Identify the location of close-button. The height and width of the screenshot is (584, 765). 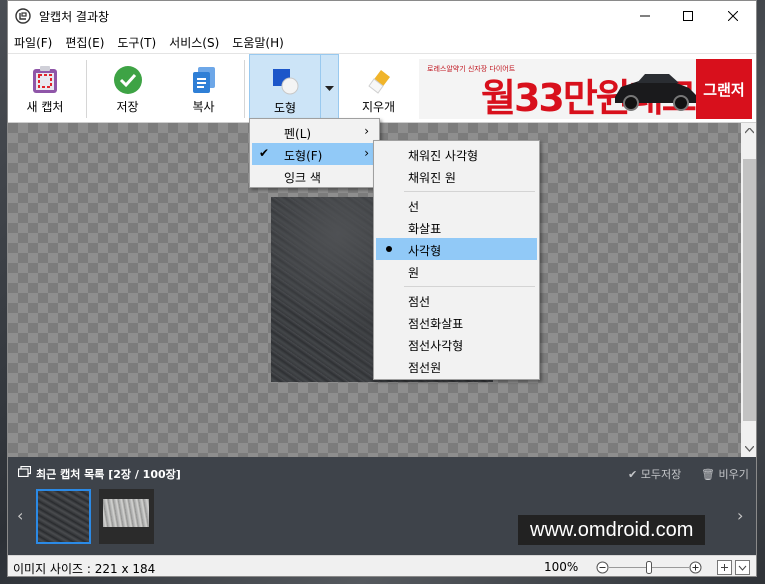
(733, 16).